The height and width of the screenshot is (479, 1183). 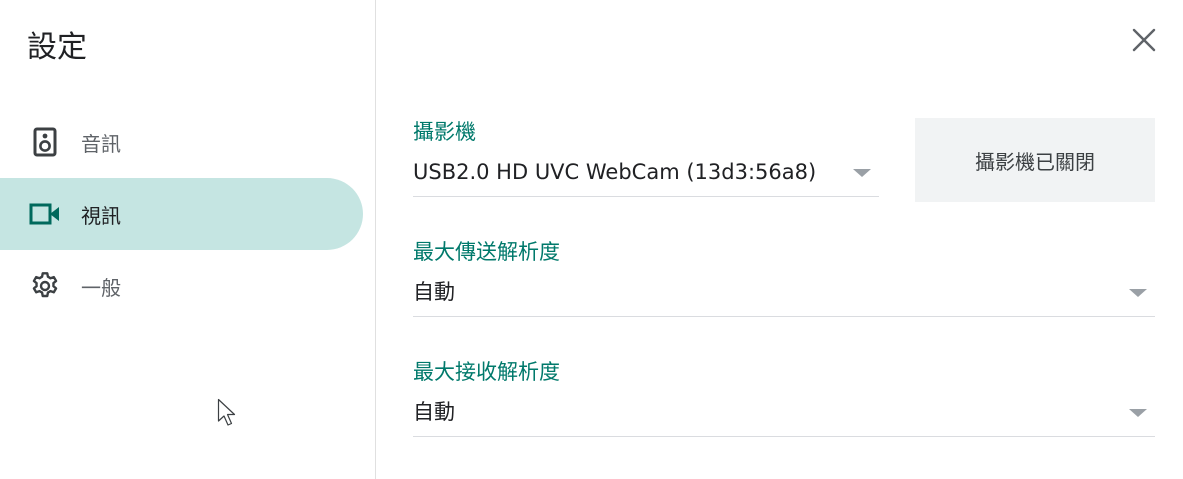 I want to click on camera-label: 攝影機, so click(x=444, y=132).